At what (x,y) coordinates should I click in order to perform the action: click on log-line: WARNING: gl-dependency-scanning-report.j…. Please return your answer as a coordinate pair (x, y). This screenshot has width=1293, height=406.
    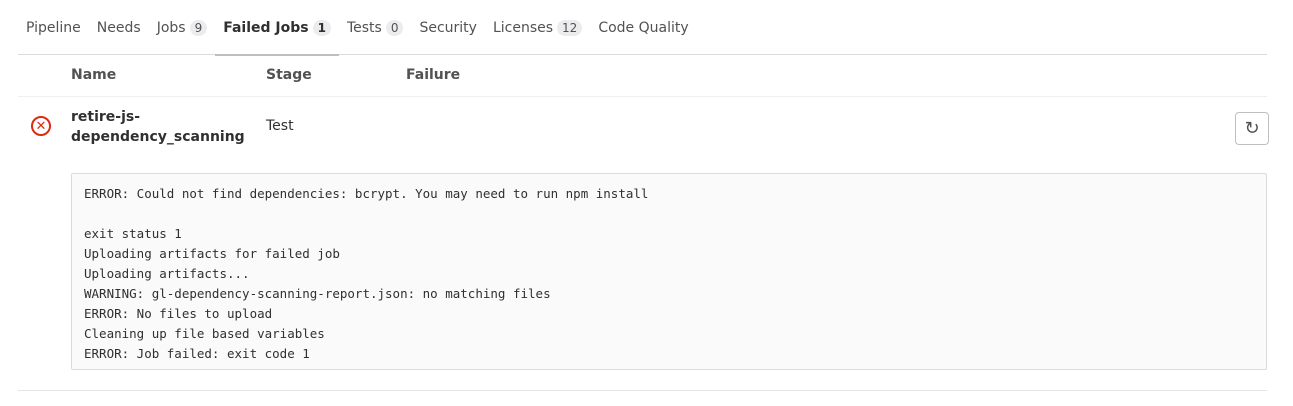
    Looking at the image, I should click on (317, 293).